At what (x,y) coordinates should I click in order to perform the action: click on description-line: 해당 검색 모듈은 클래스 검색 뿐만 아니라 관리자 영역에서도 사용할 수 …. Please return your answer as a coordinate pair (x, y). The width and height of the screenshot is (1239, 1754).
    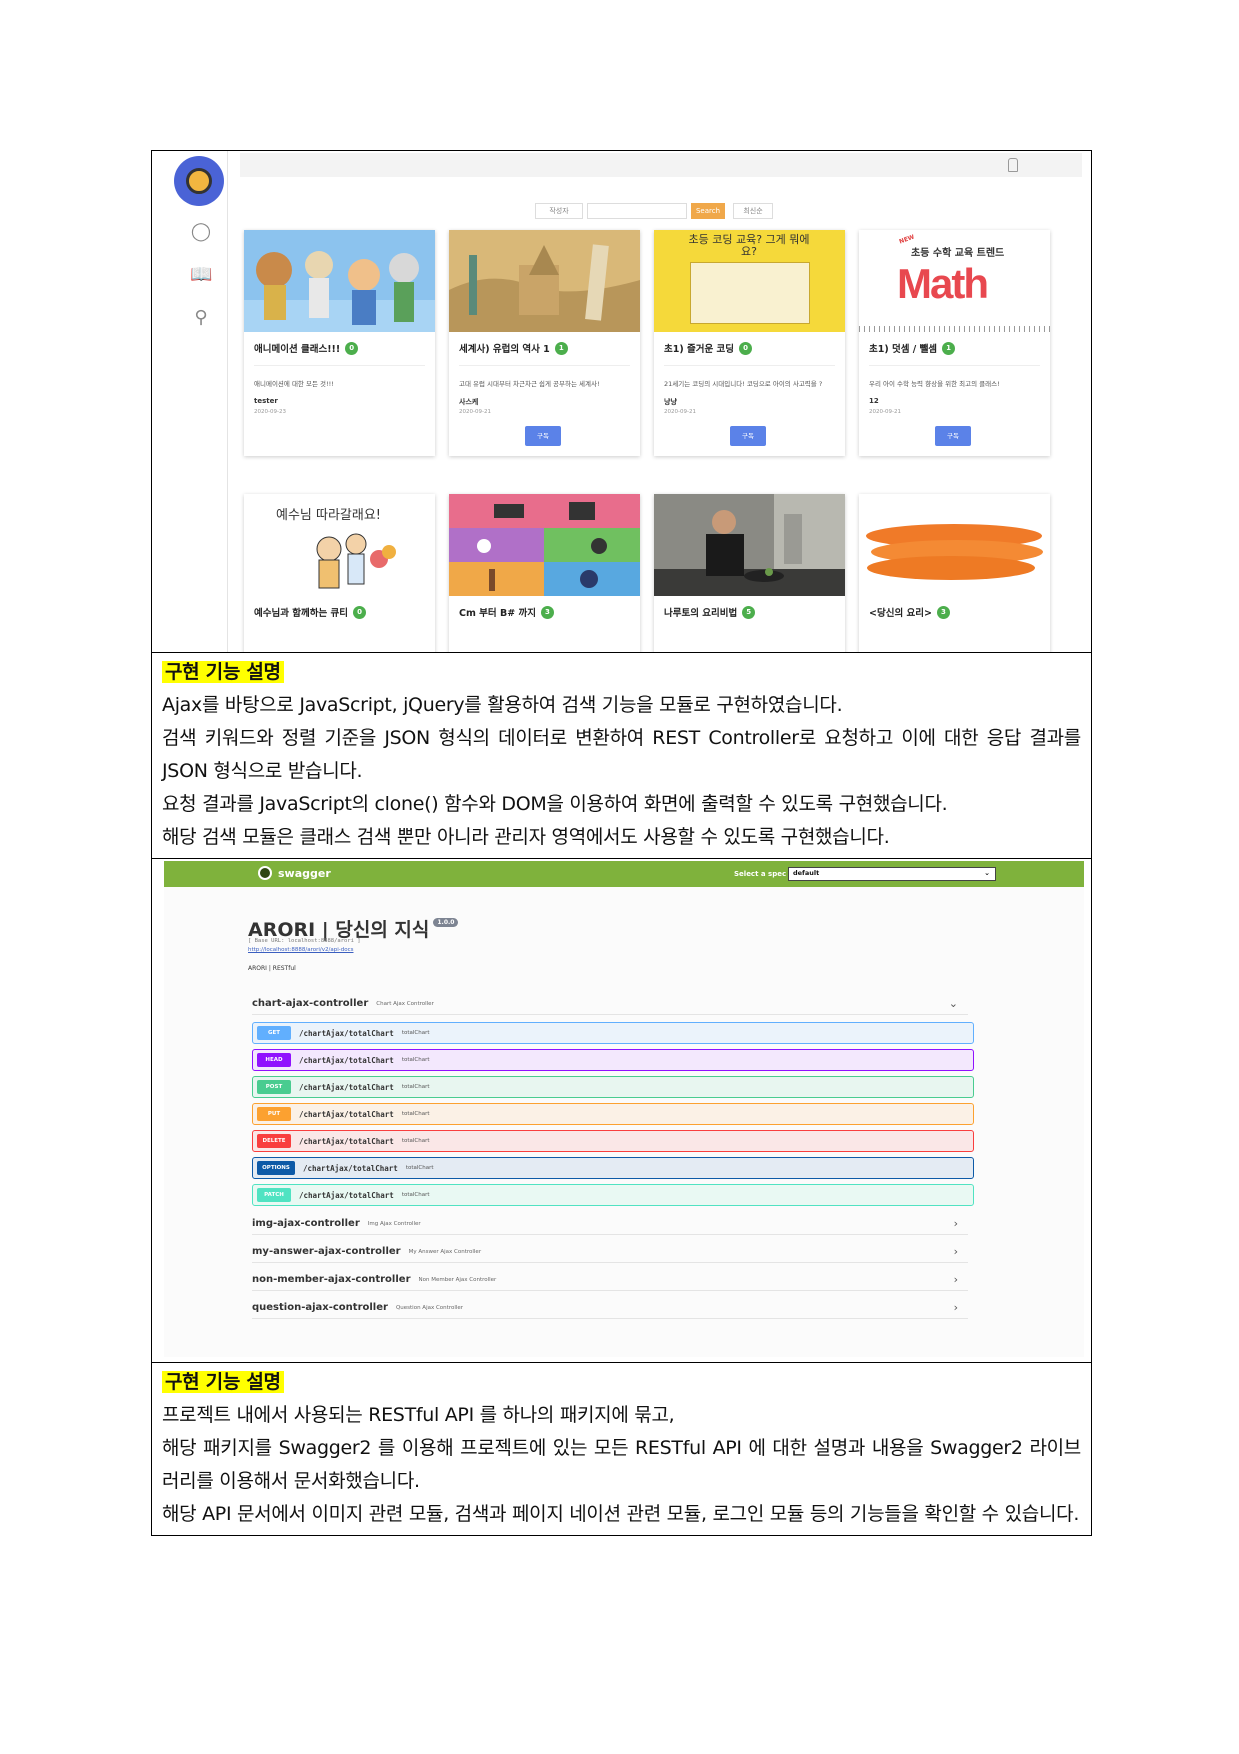
    Looking at the image, I should click on (526, 837).